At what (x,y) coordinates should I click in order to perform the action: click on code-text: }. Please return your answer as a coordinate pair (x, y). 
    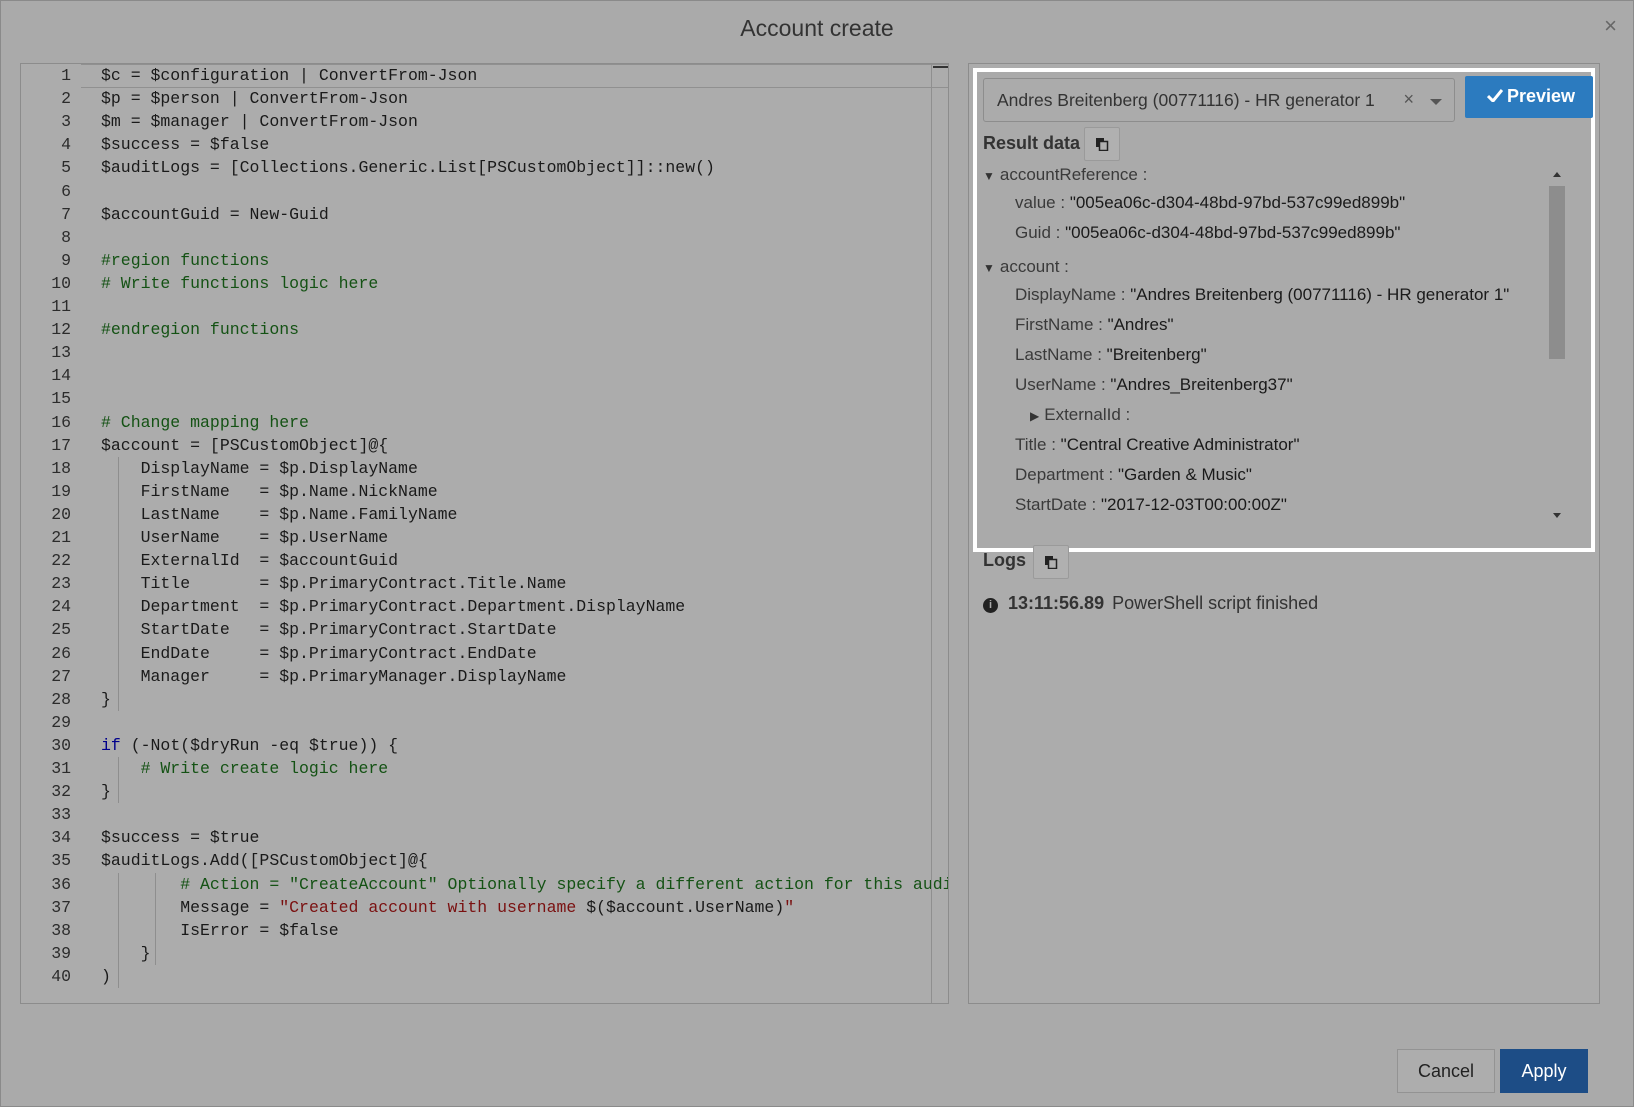
    Looking at the image, I should click on (106, 792).